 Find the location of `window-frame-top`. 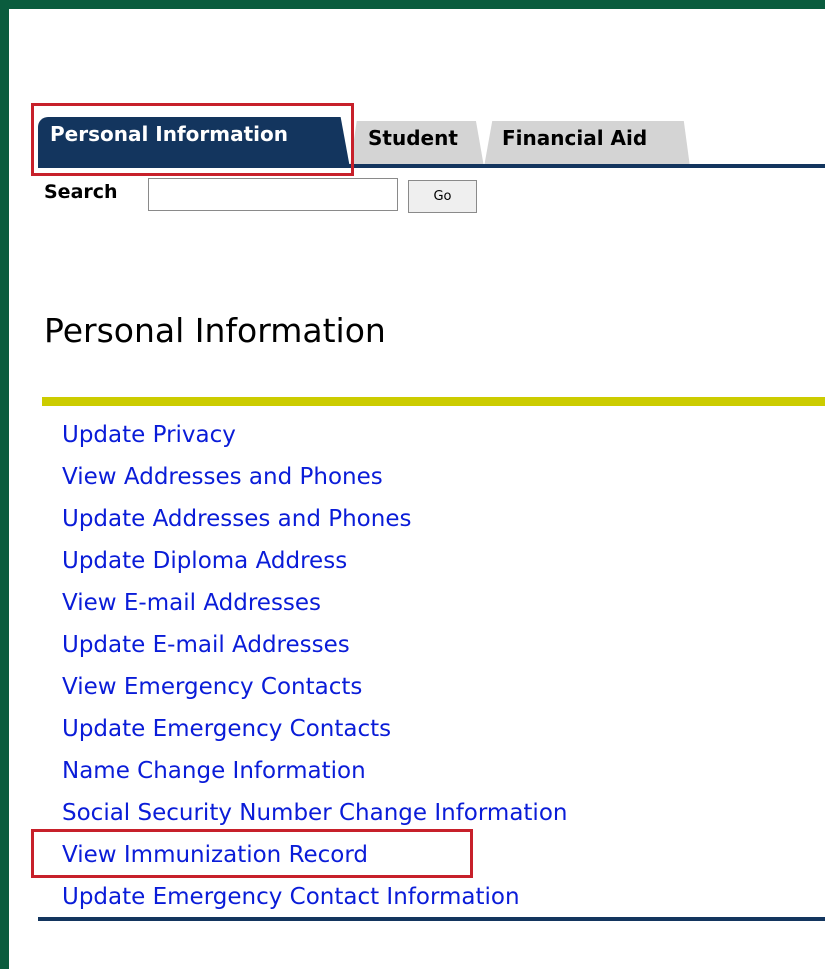

window-frame-top is located at coordinates (412, 4).